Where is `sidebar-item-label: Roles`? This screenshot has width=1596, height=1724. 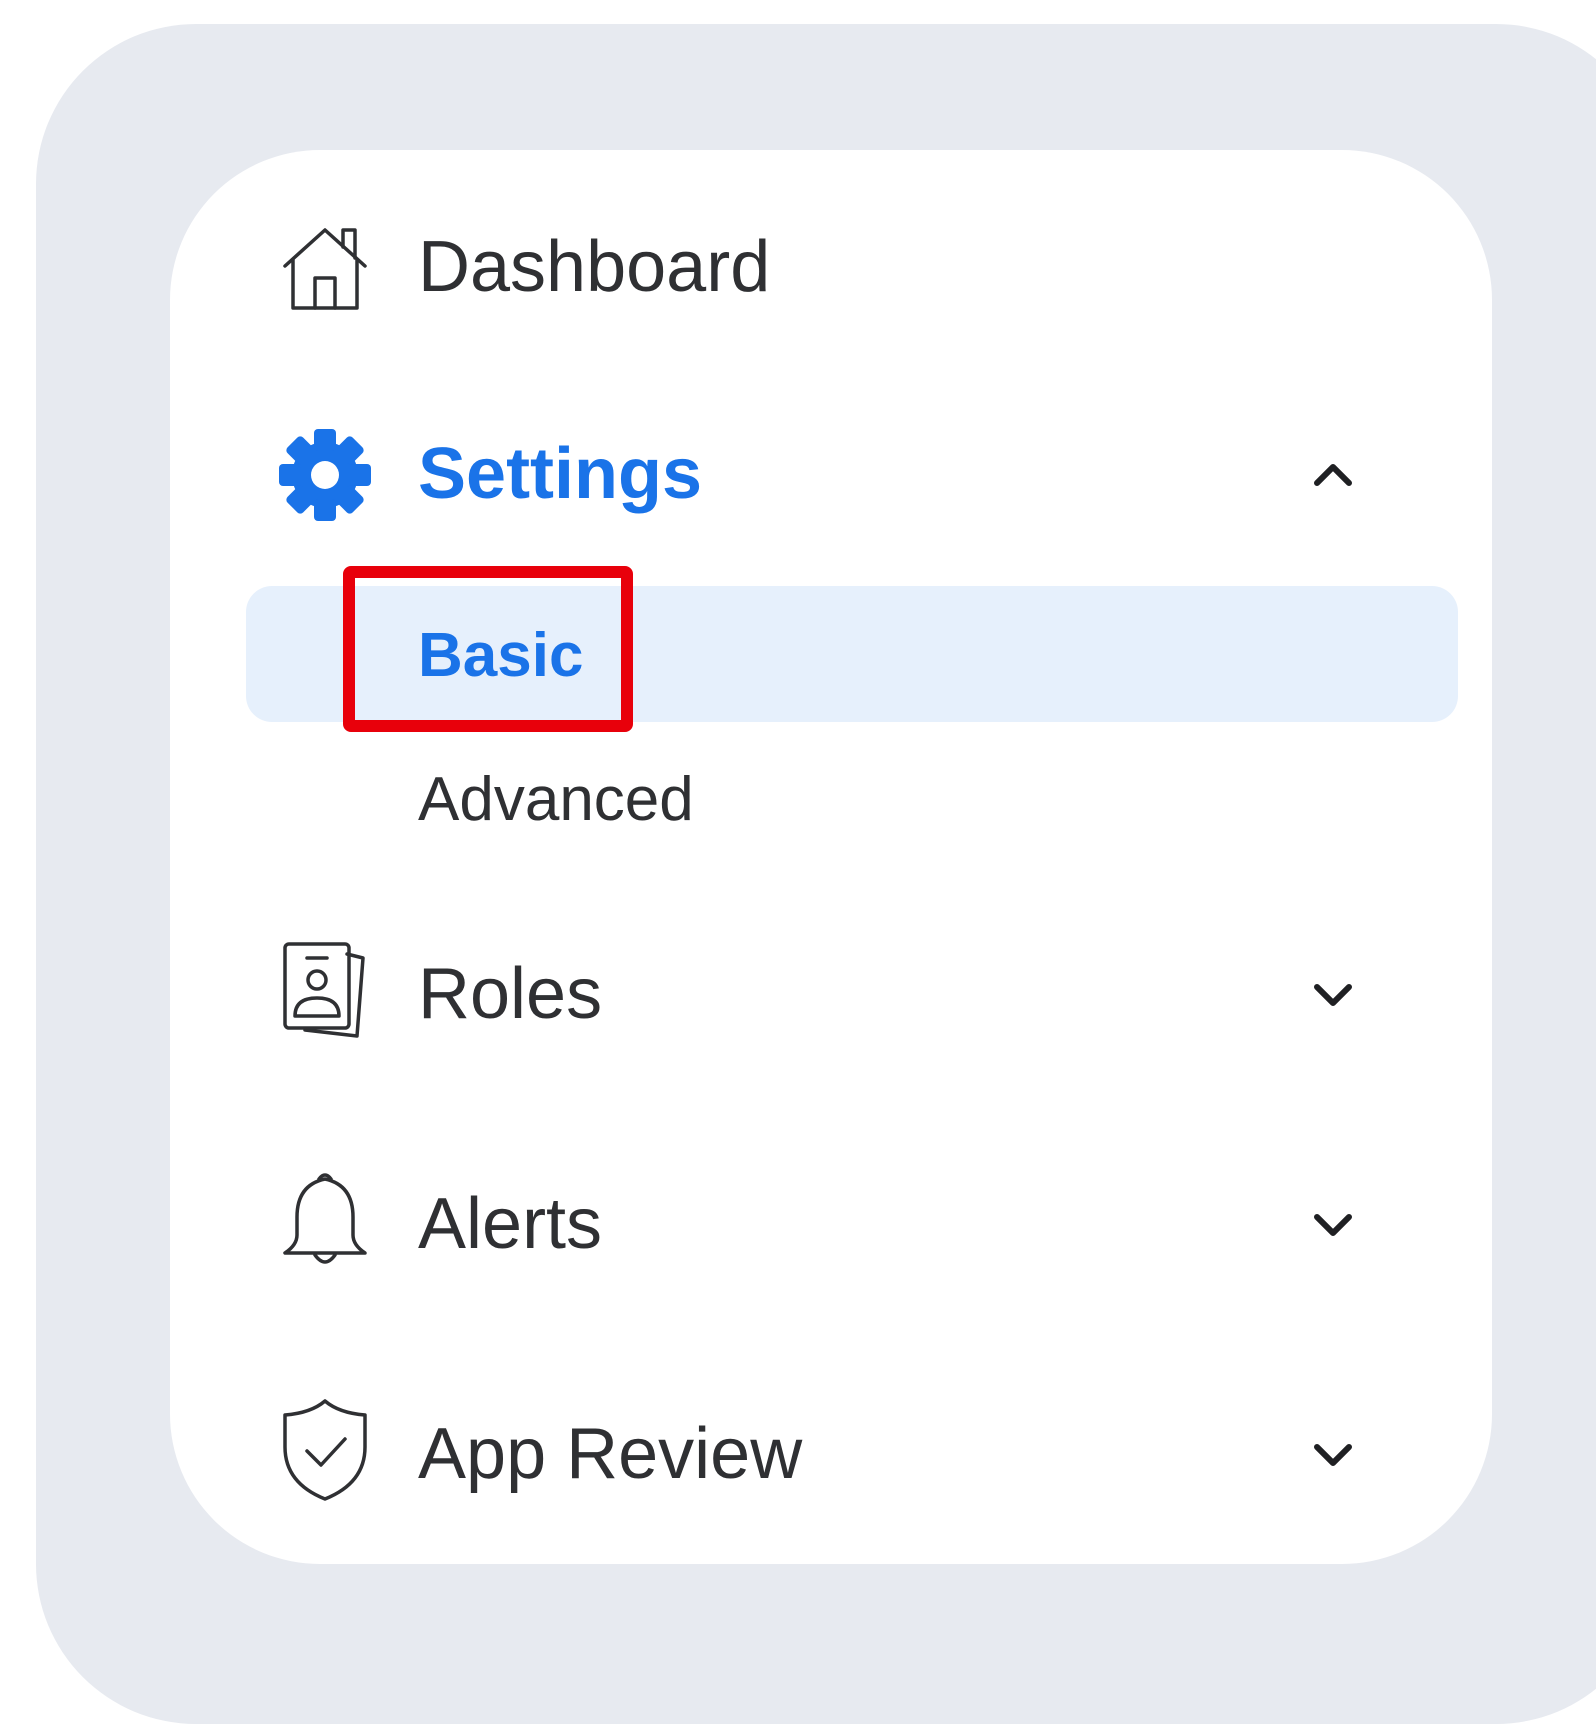 sidebar-item-label: Roles is located at coordinates (510, 994).